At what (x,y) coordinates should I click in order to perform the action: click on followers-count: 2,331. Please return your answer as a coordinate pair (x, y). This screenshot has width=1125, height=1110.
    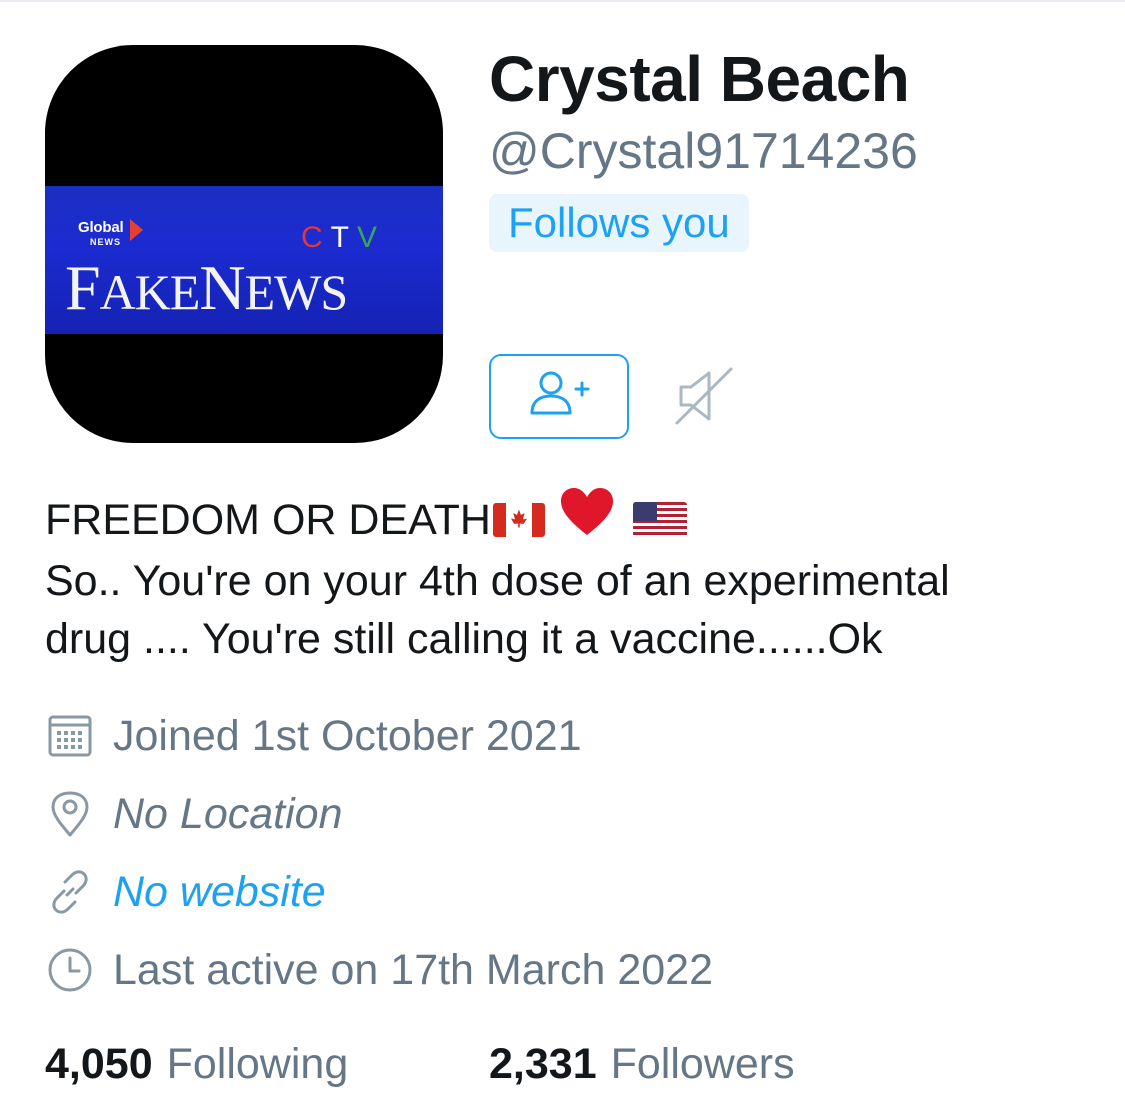
    Looking at the image, I should click on (543, 1063).